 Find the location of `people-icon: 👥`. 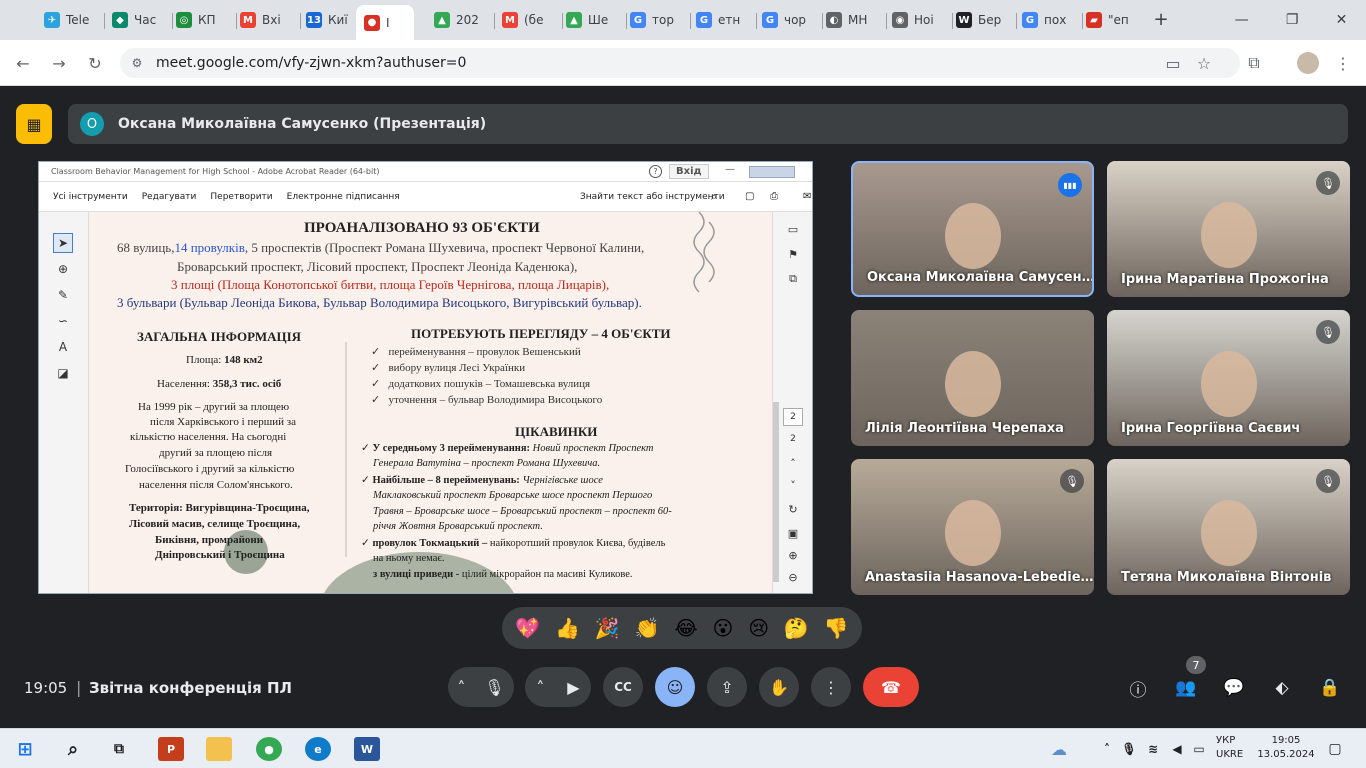

people-icon: 👥 is located at coordinates (1186, 688).